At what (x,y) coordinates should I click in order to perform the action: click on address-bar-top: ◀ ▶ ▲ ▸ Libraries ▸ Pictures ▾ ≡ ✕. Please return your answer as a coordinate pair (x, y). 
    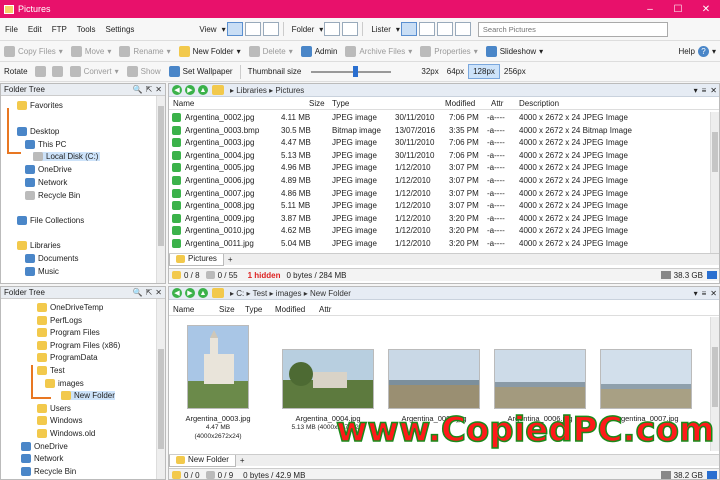
    Looking at the image, I should click on (444, 90).